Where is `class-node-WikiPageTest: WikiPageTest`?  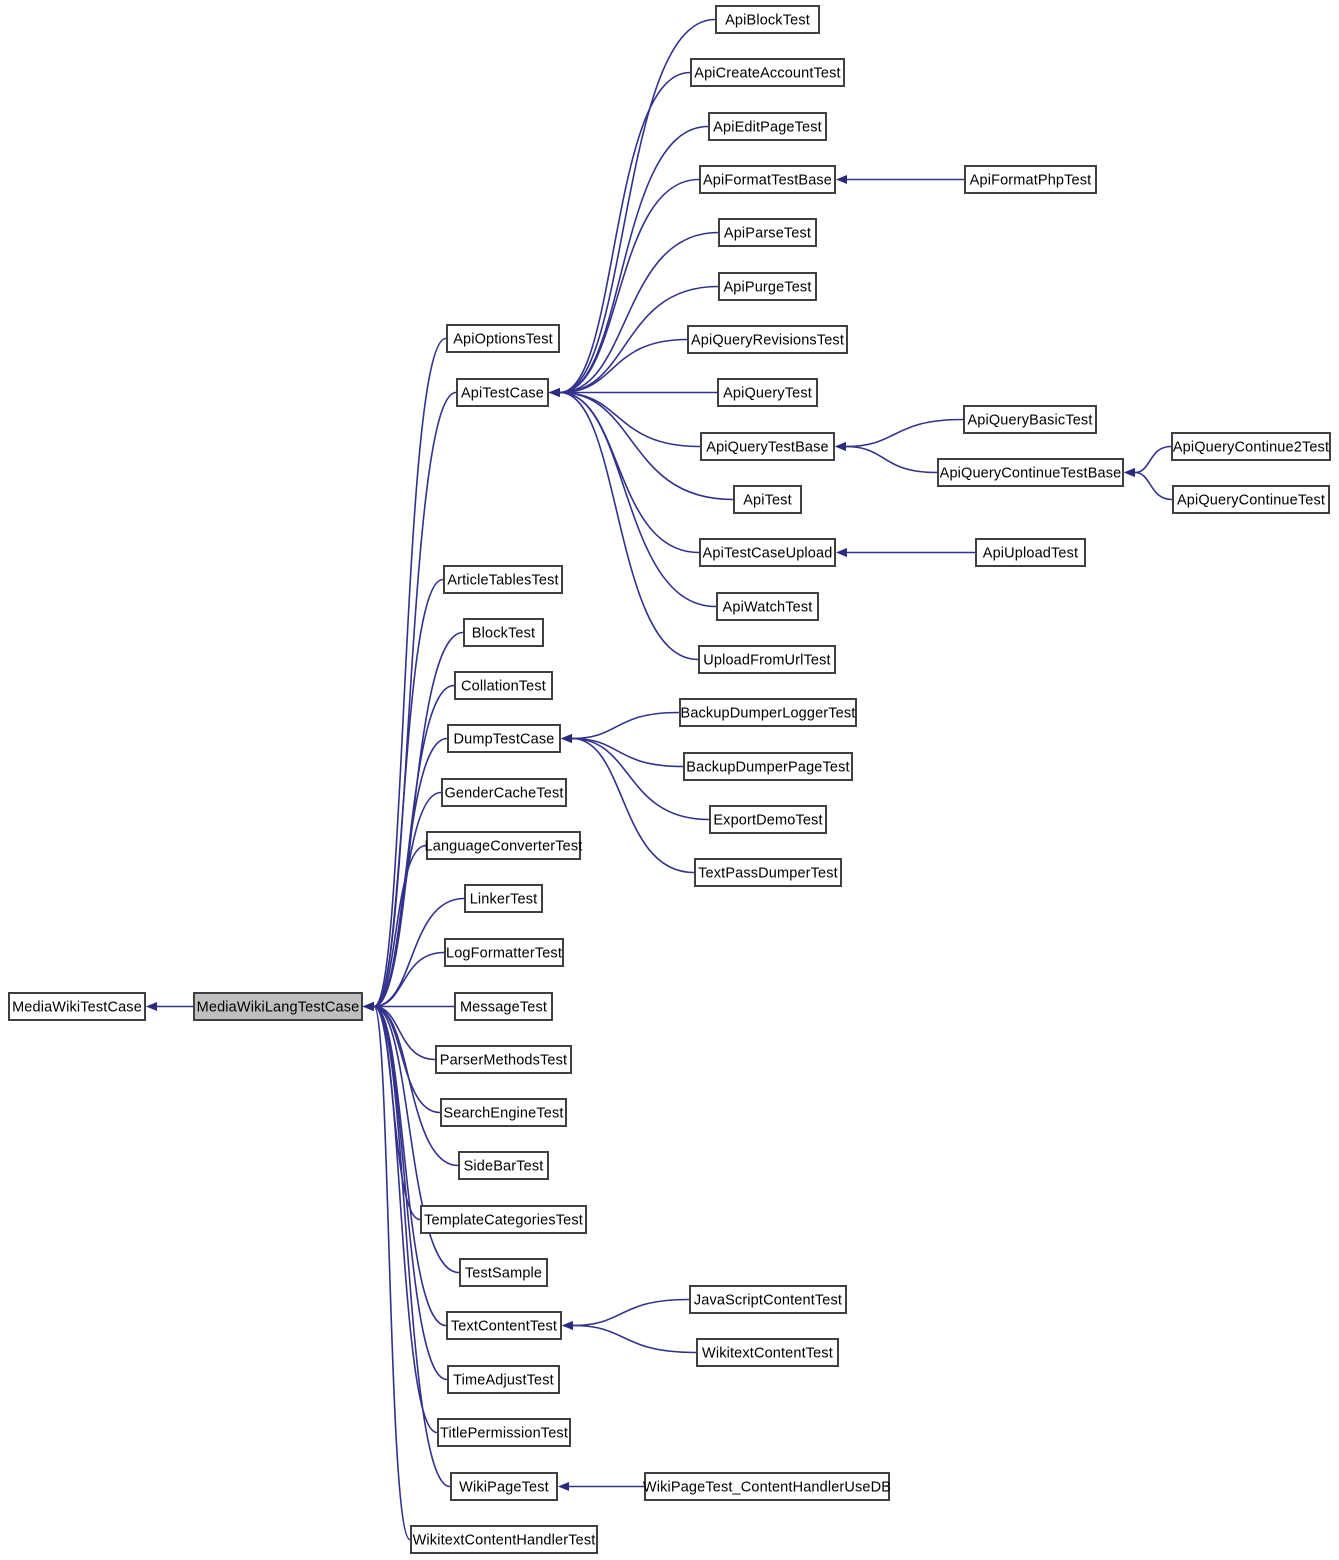 class-node-WikiPageTest: WikiPageTest is located at coordinates (504, 1486).